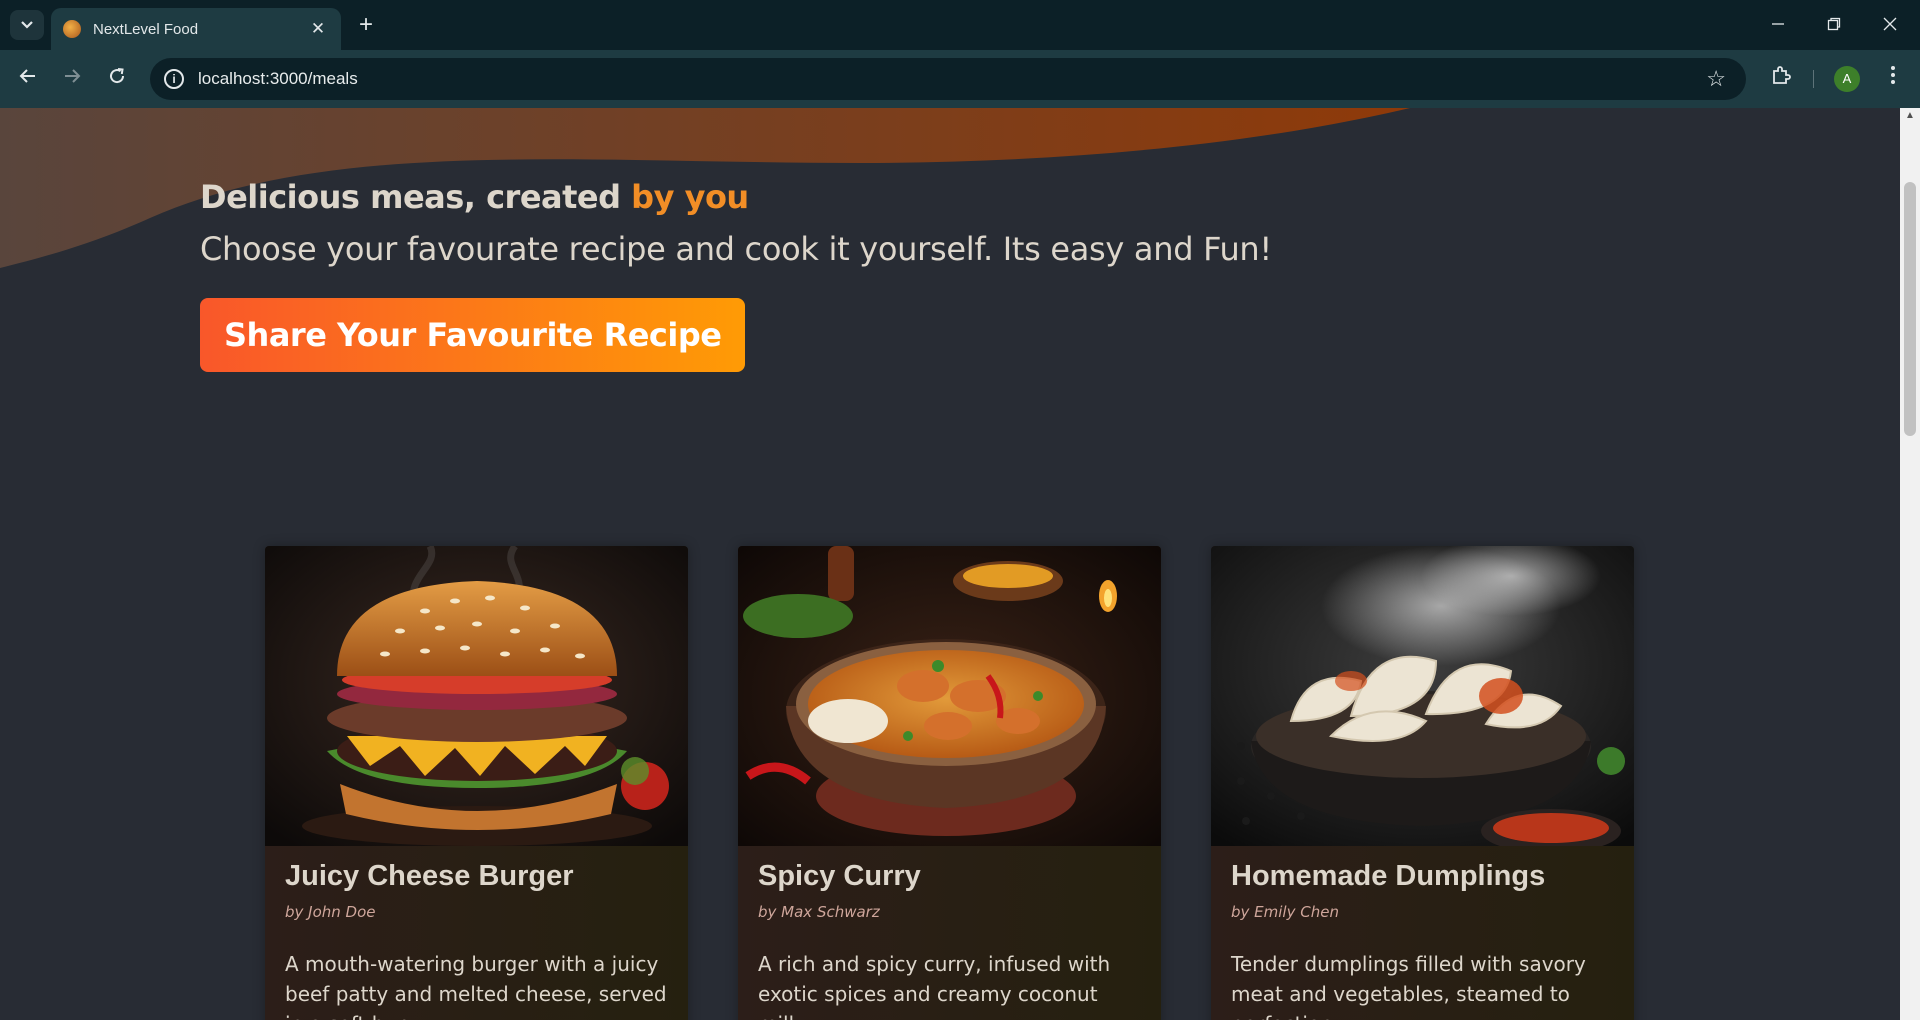  What do you see at coordinates (330, 912) in the screenshot?
I see `meal-author: by John Doe` at bounding box center [330, 912].